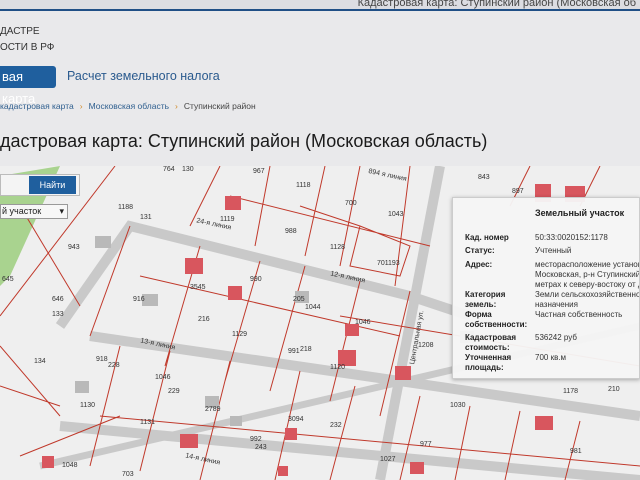 This screenshot has height=480, width=640. Describe the element at coordinates (198, 287) in the screenshot. I see `parcel-label: 3545` at that location.